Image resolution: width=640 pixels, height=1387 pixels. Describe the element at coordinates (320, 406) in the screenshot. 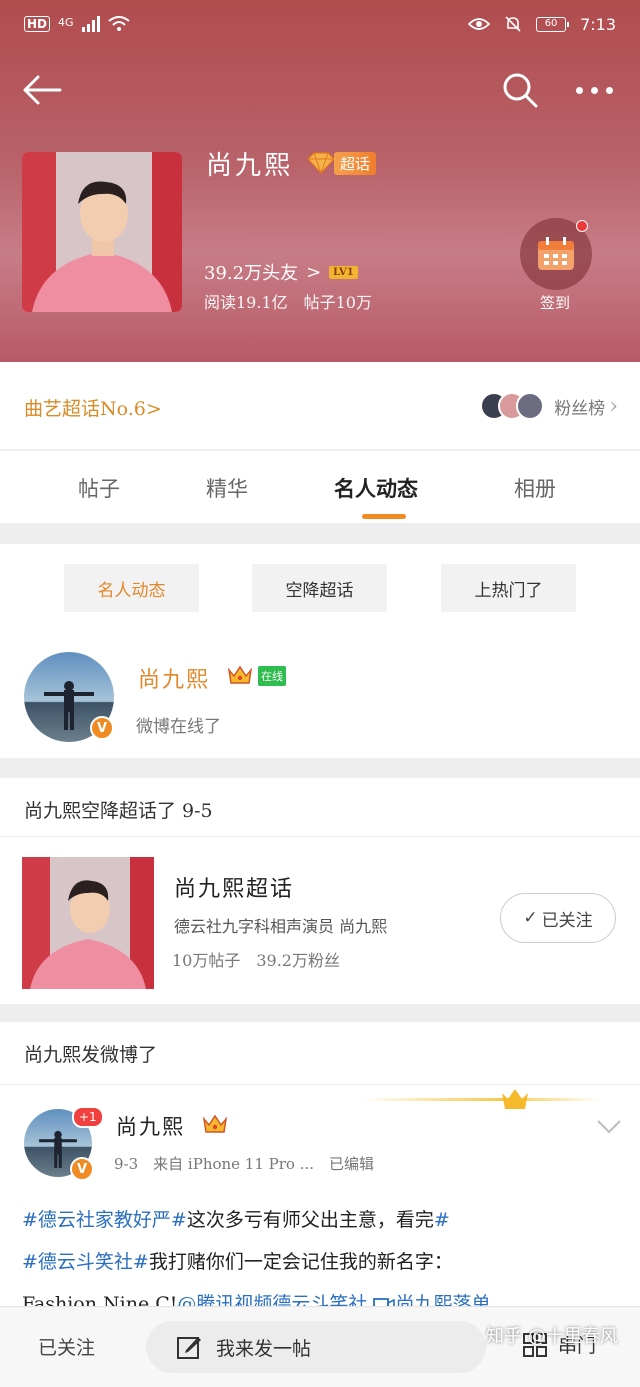

I see `rank-bar: 曲艺超话No.6> 粉丝榜 ›` at that location.